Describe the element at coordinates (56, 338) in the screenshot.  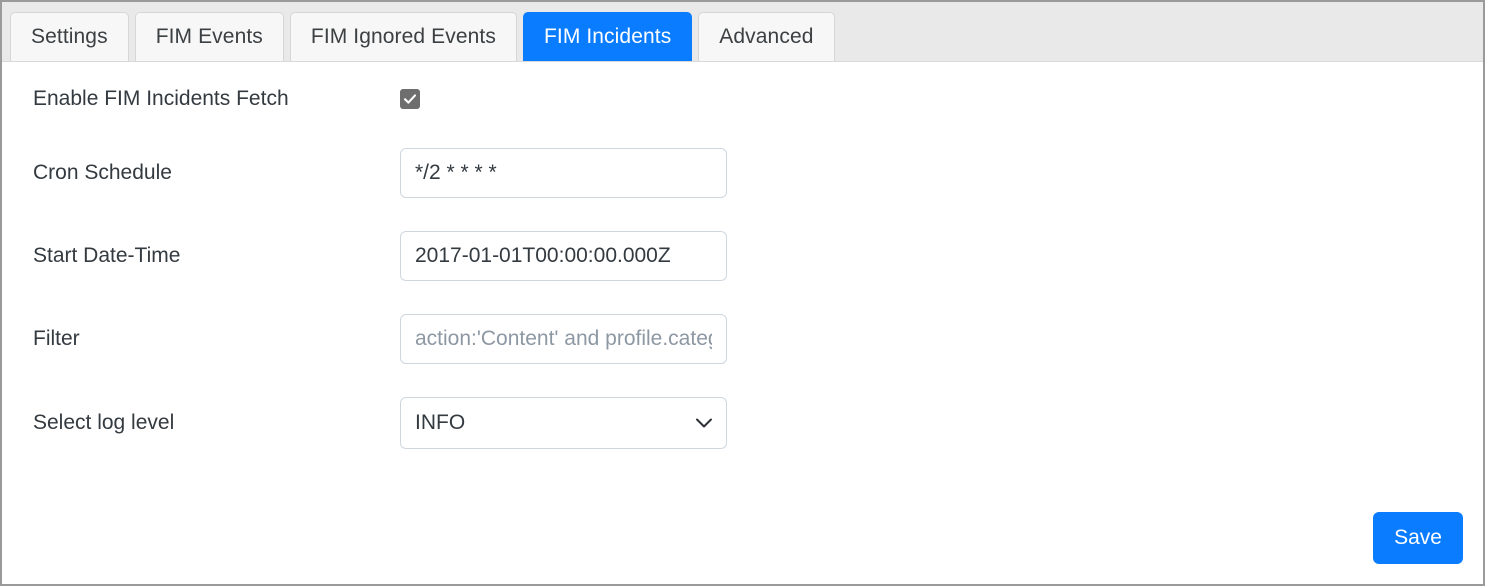
I see `filter-label: Filter` at that location.